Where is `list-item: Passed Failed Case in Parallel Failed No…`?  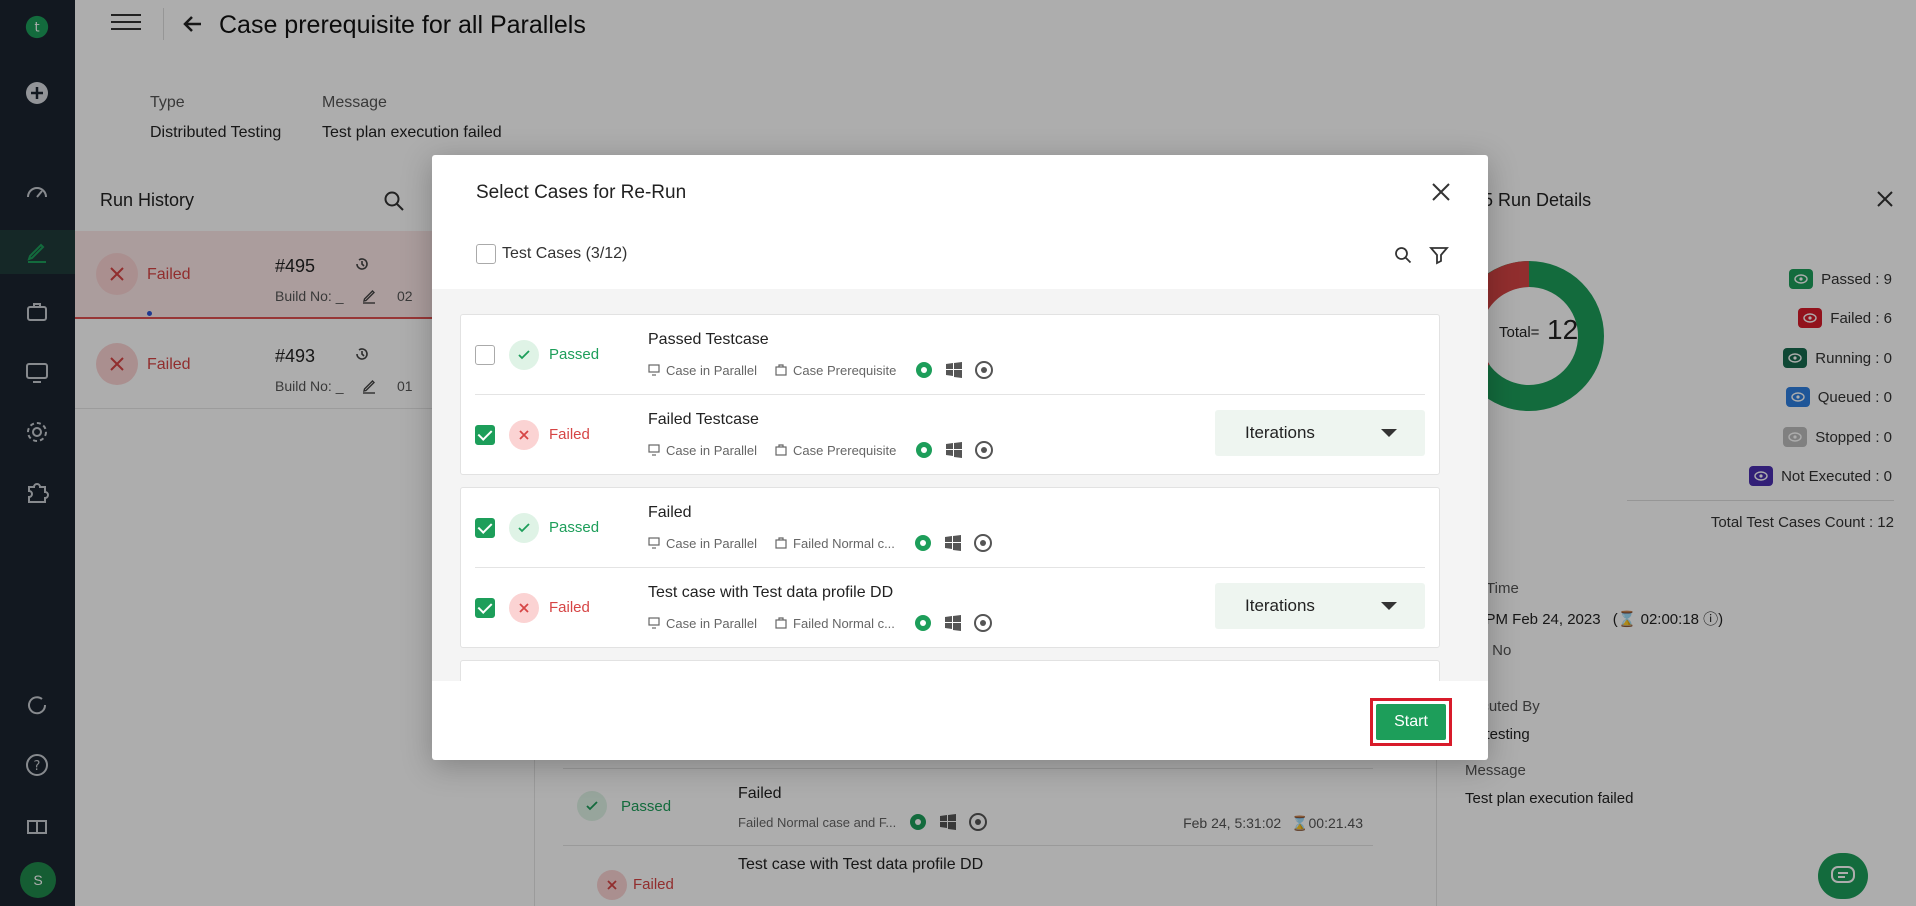
list-item: Passed Failed Case in Parallel Failed No… is located at coordinates (950, 528).